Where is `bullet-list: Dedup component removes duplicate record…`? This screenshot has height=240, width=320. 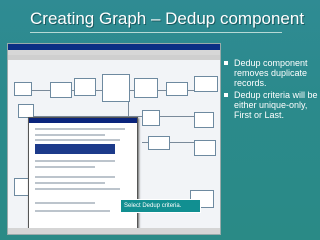 bullet-list: Dedup component removes duplicate record… is located at coordinates (270, 90).